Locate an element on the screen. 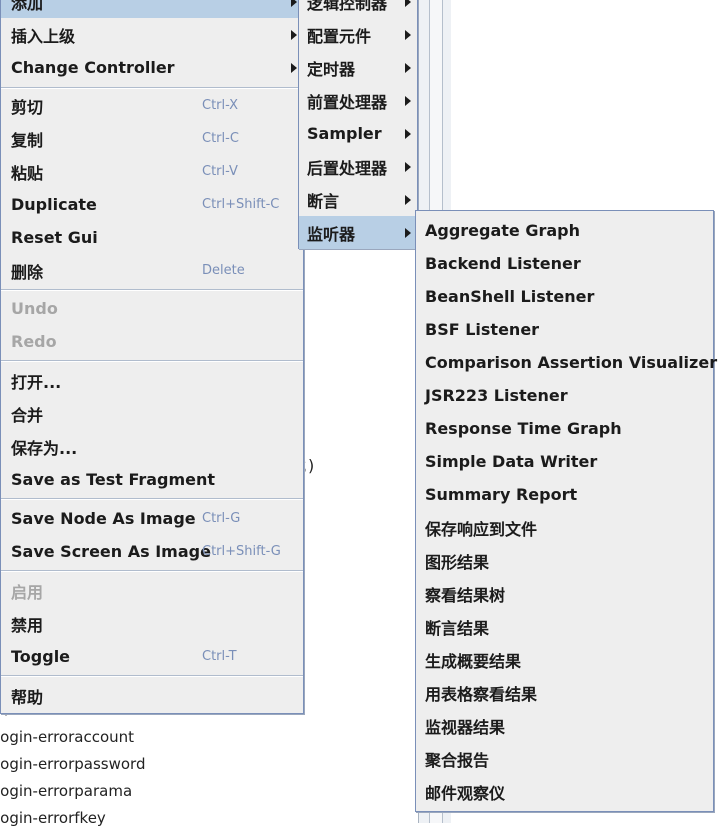  menu-item-paste: 粘贴 Ctrl-V is located at coordinates (152, 171).